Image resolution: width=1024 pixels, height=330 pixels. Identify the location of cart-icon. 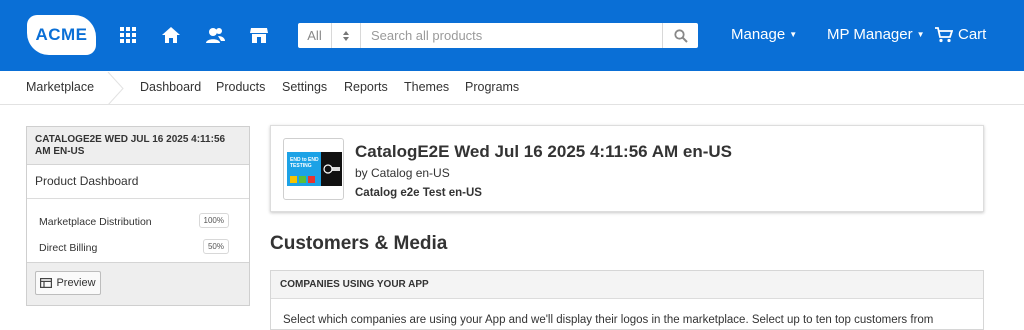
(944, 34).